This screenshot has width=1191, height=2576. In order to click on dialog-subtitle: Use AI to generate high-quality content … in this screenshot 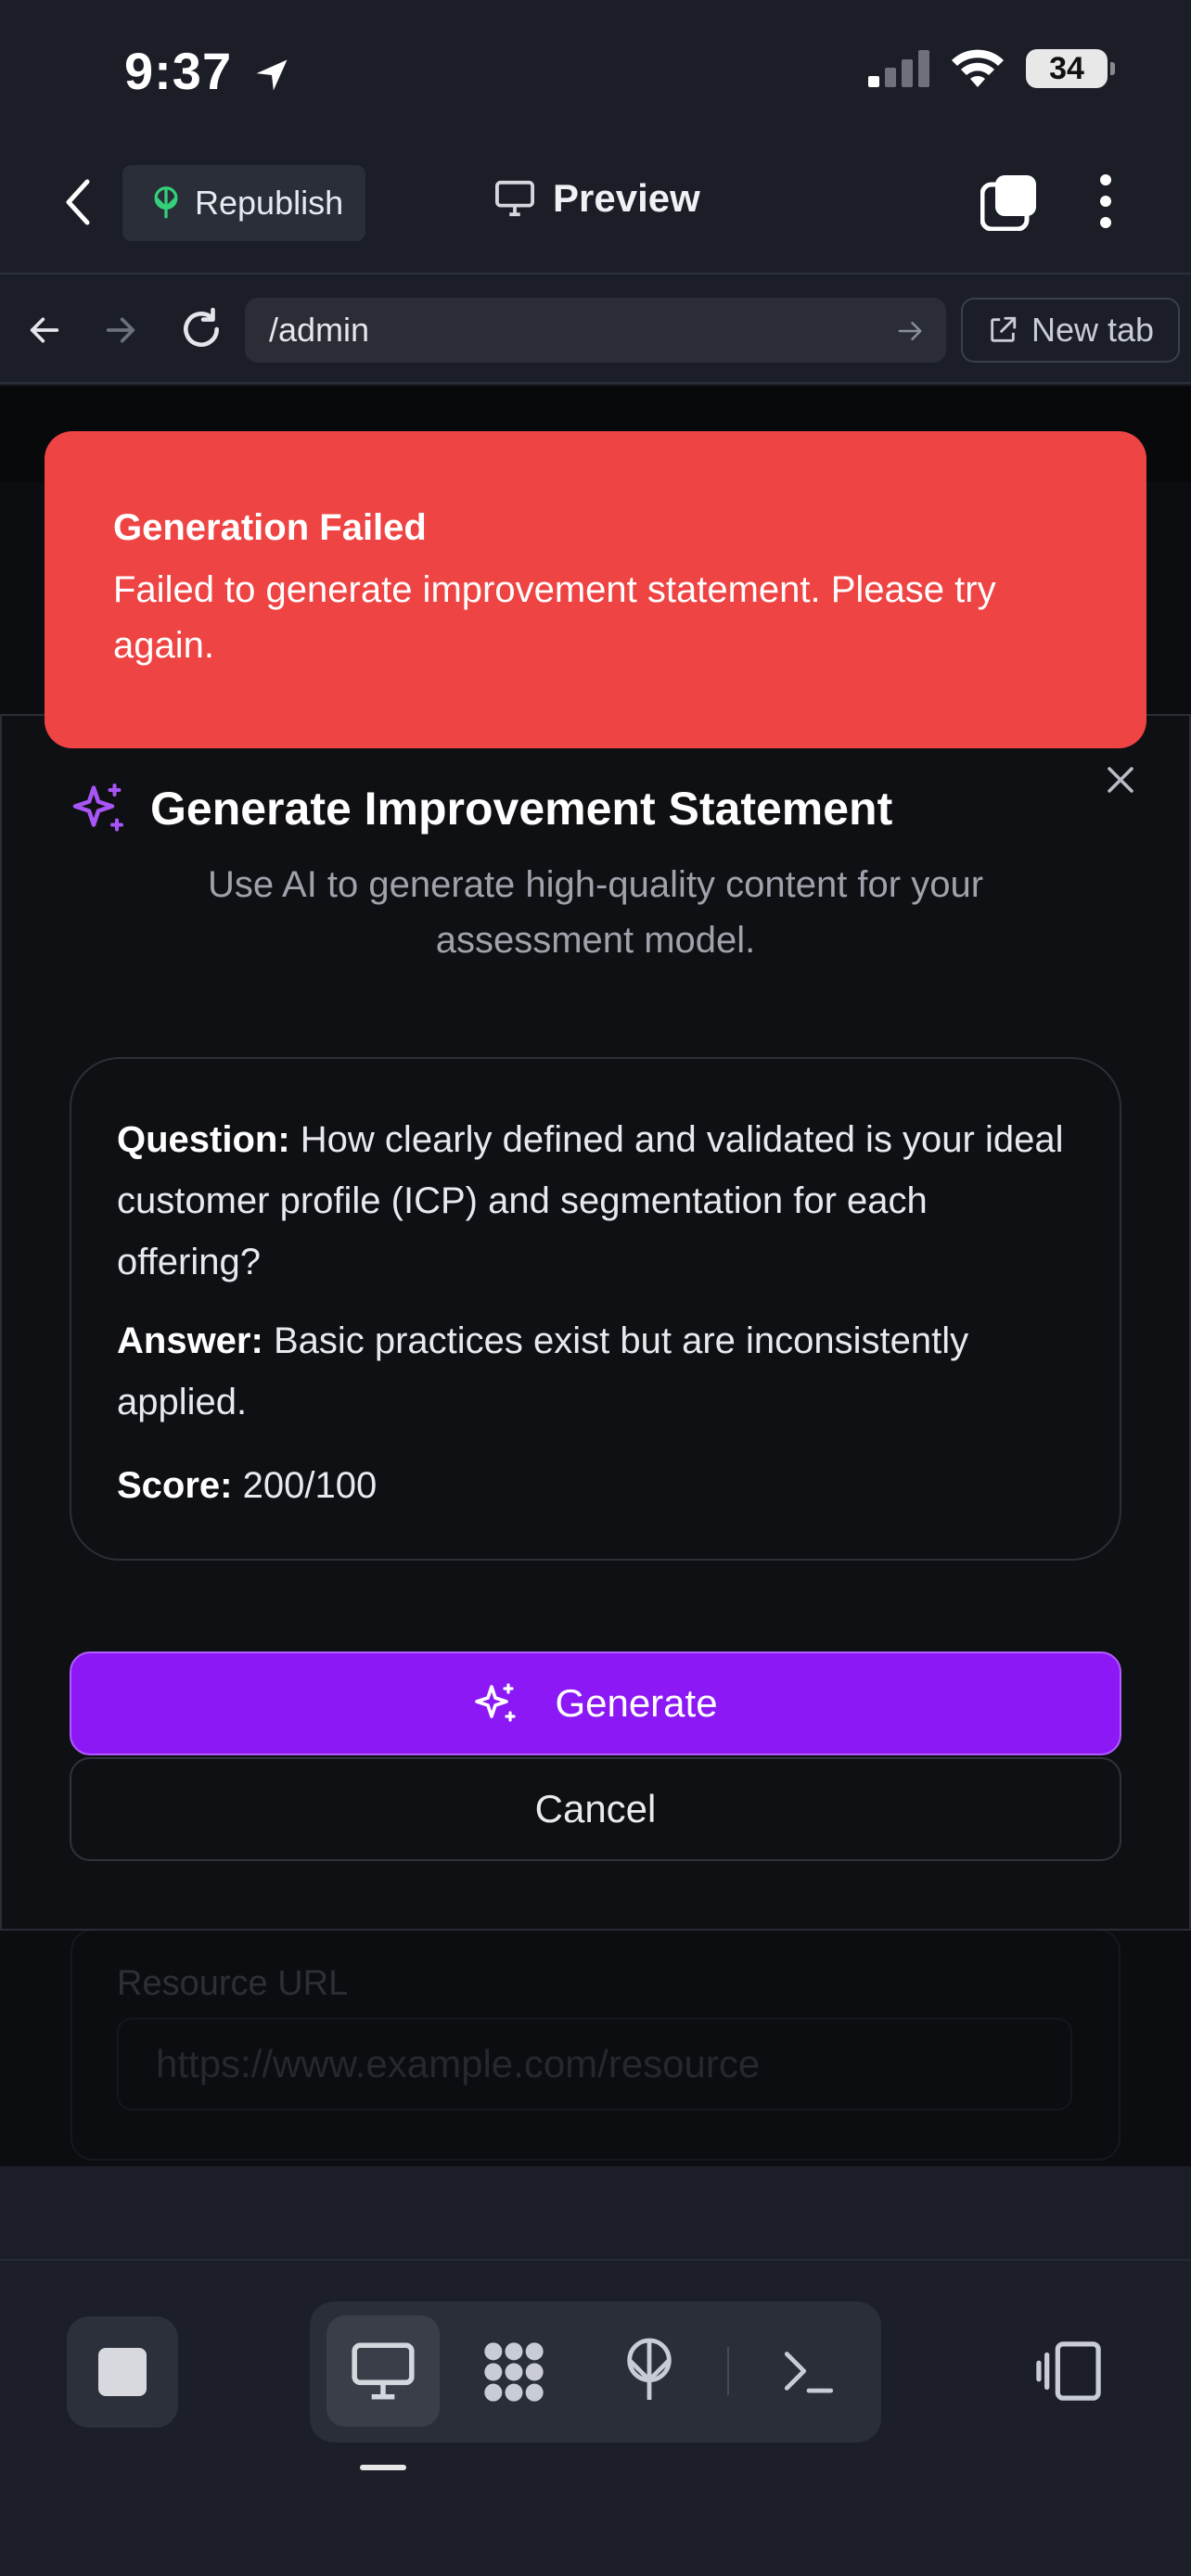, I will do `click(595, 913)`.